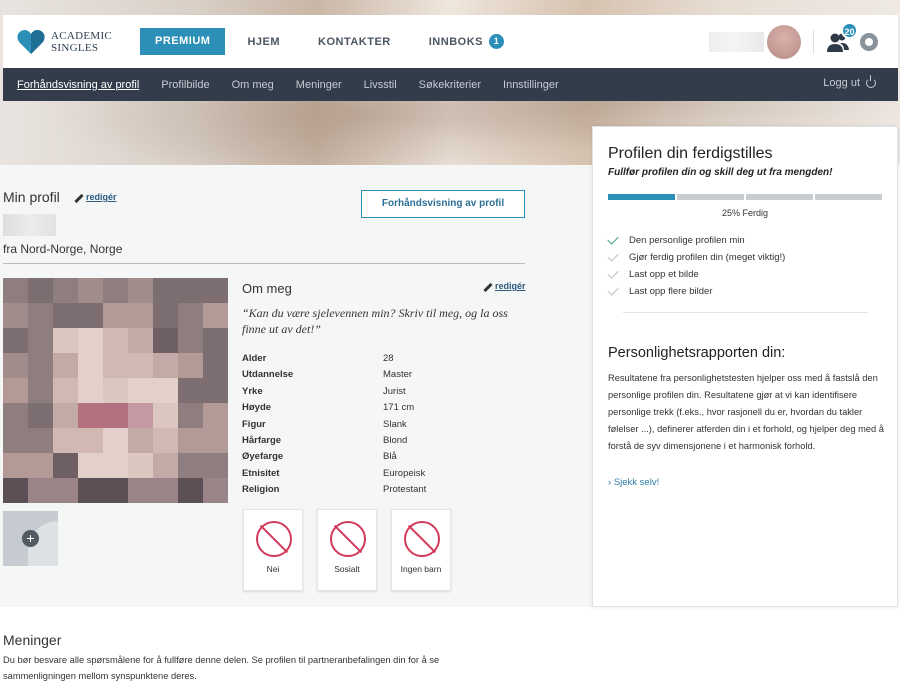  What do you see at coordinates (443, 204) in the screenshot?
I see `preview-profile-button: Forhåndsvisning av profil` at bounding box center [443, 204].